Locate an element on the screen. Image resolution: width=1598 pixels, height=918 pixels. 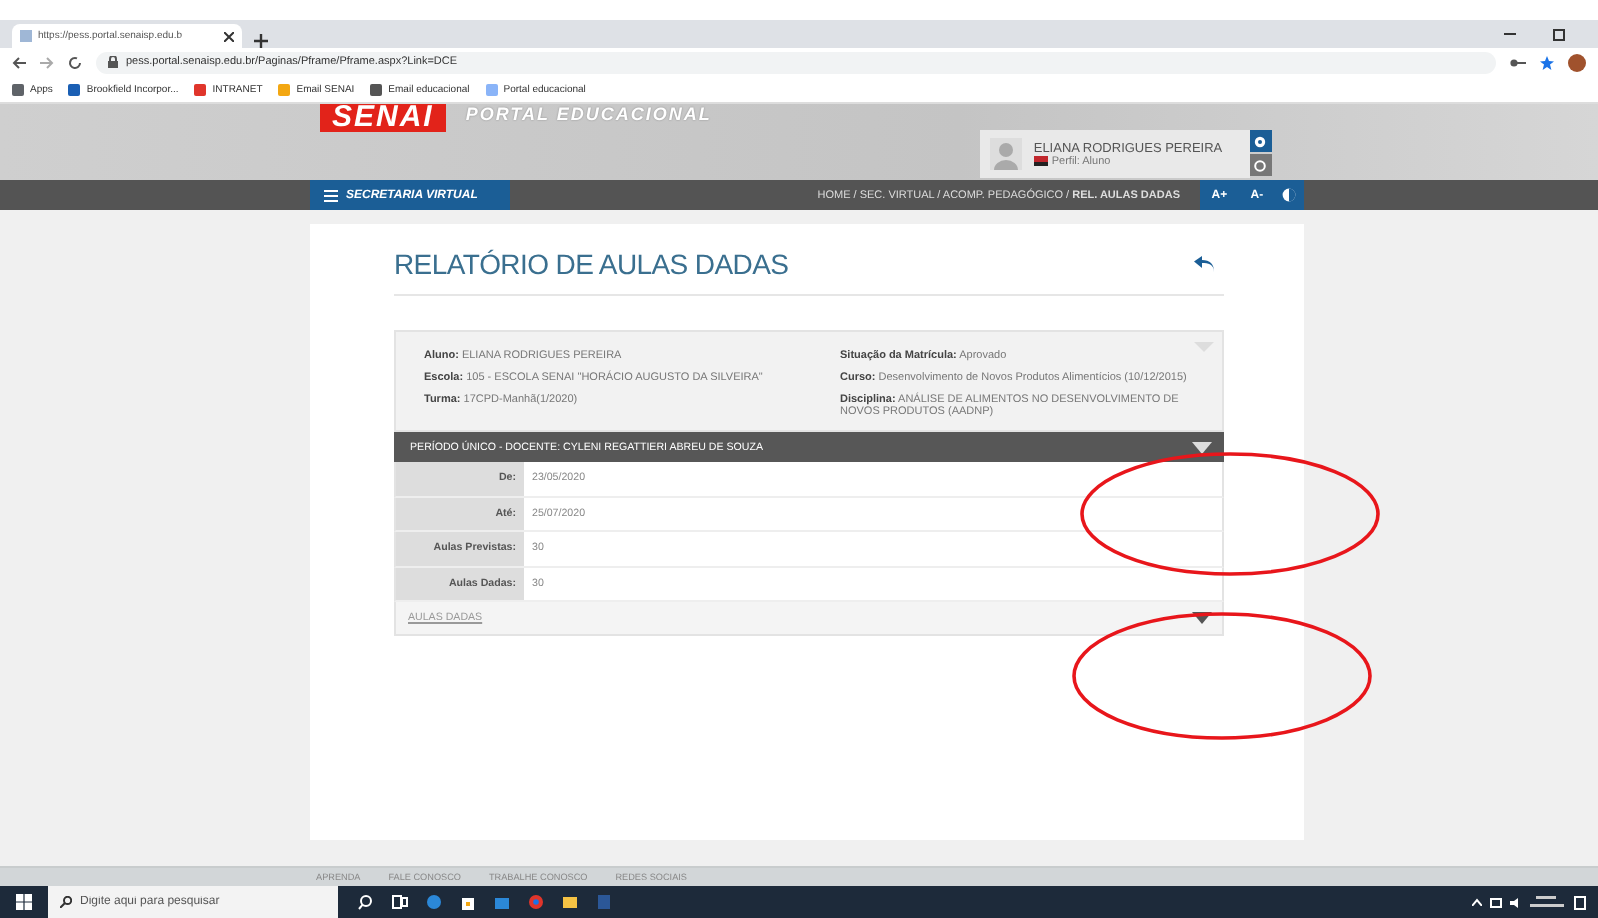
reload-icon is located at coordinates (75, 62).